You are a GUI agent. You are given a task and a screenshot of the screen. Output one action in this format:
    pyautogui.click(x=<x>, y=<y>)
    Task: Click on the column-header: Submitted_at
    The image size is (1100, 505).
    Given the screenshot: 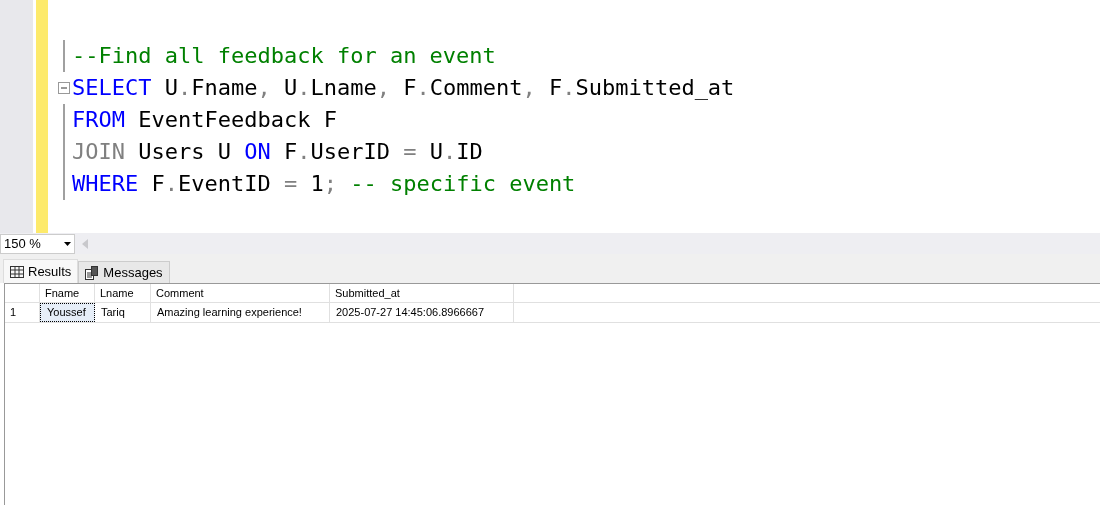 What is the action you would take?
    pyautogui.click(x=422, y=293)
    